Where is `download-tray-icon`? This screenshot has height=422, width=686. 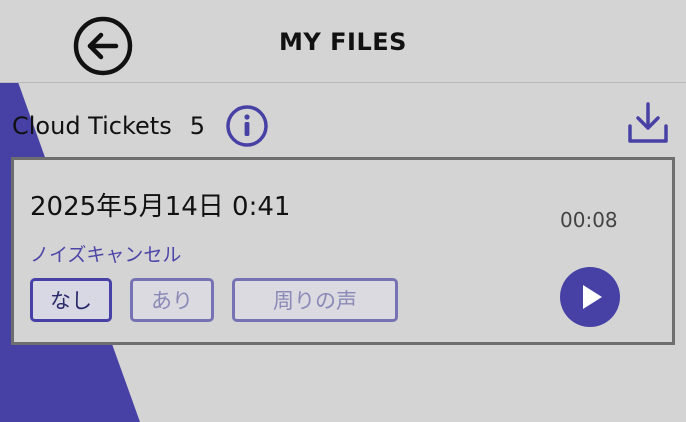 download-tray-icon is located at coordinates (648, 122).